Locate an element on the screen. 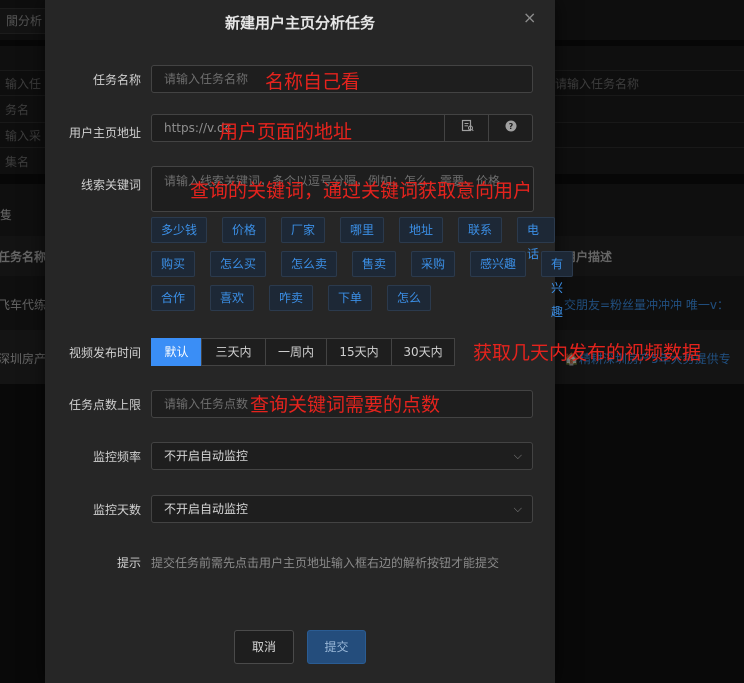  keyword-tag: 联系 is located at coordinates (480, 230).